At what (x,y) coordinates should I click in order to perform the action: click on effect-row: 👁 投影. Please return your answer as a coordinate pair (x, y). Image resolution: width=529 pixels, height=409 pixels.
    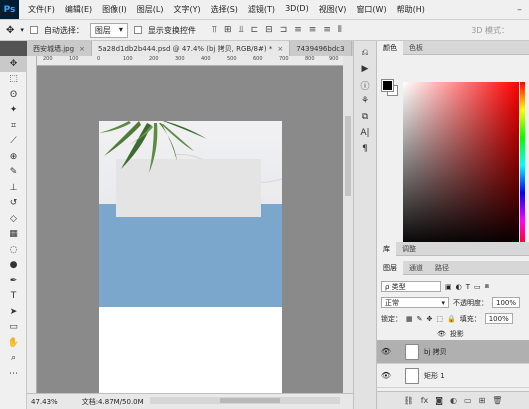
    Looking at the image, I should click on (453, 334).